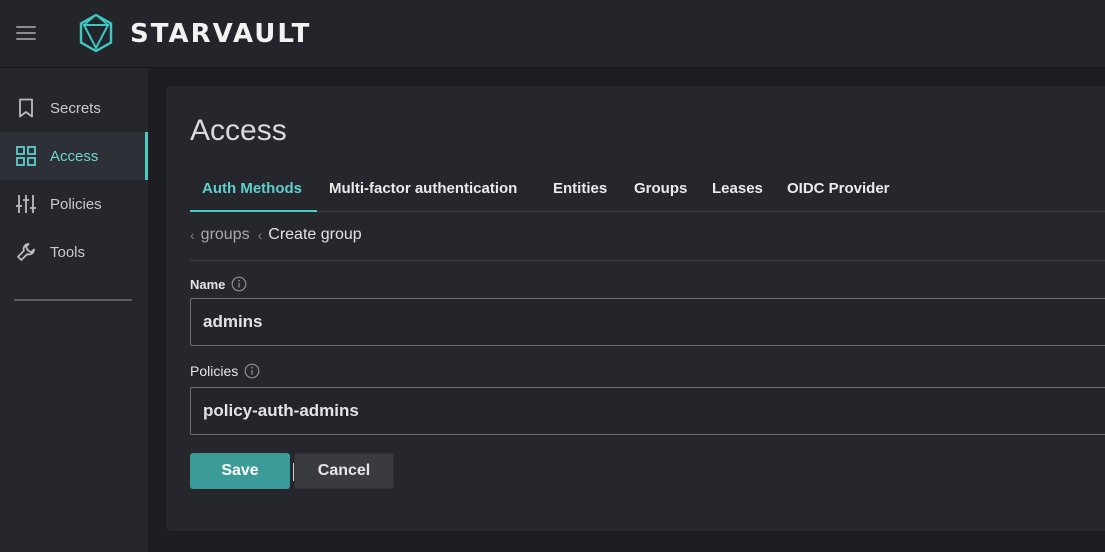 The height and width of the screenshot is (552, 1105). Describe the element at coordinates (737, 188) in the screenshot. I see `tab-leases: Leases` at that location.